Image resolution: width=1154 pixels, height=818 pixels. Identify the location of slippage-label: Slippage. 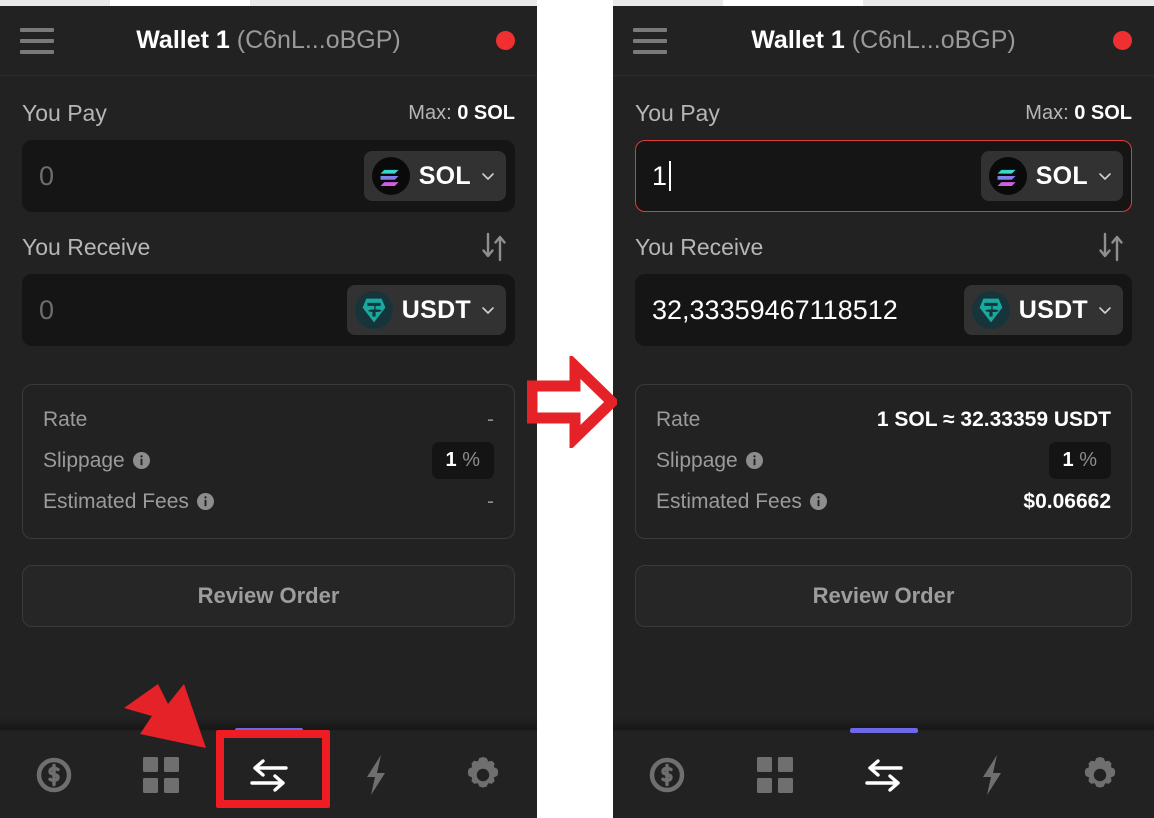
(96, 461).